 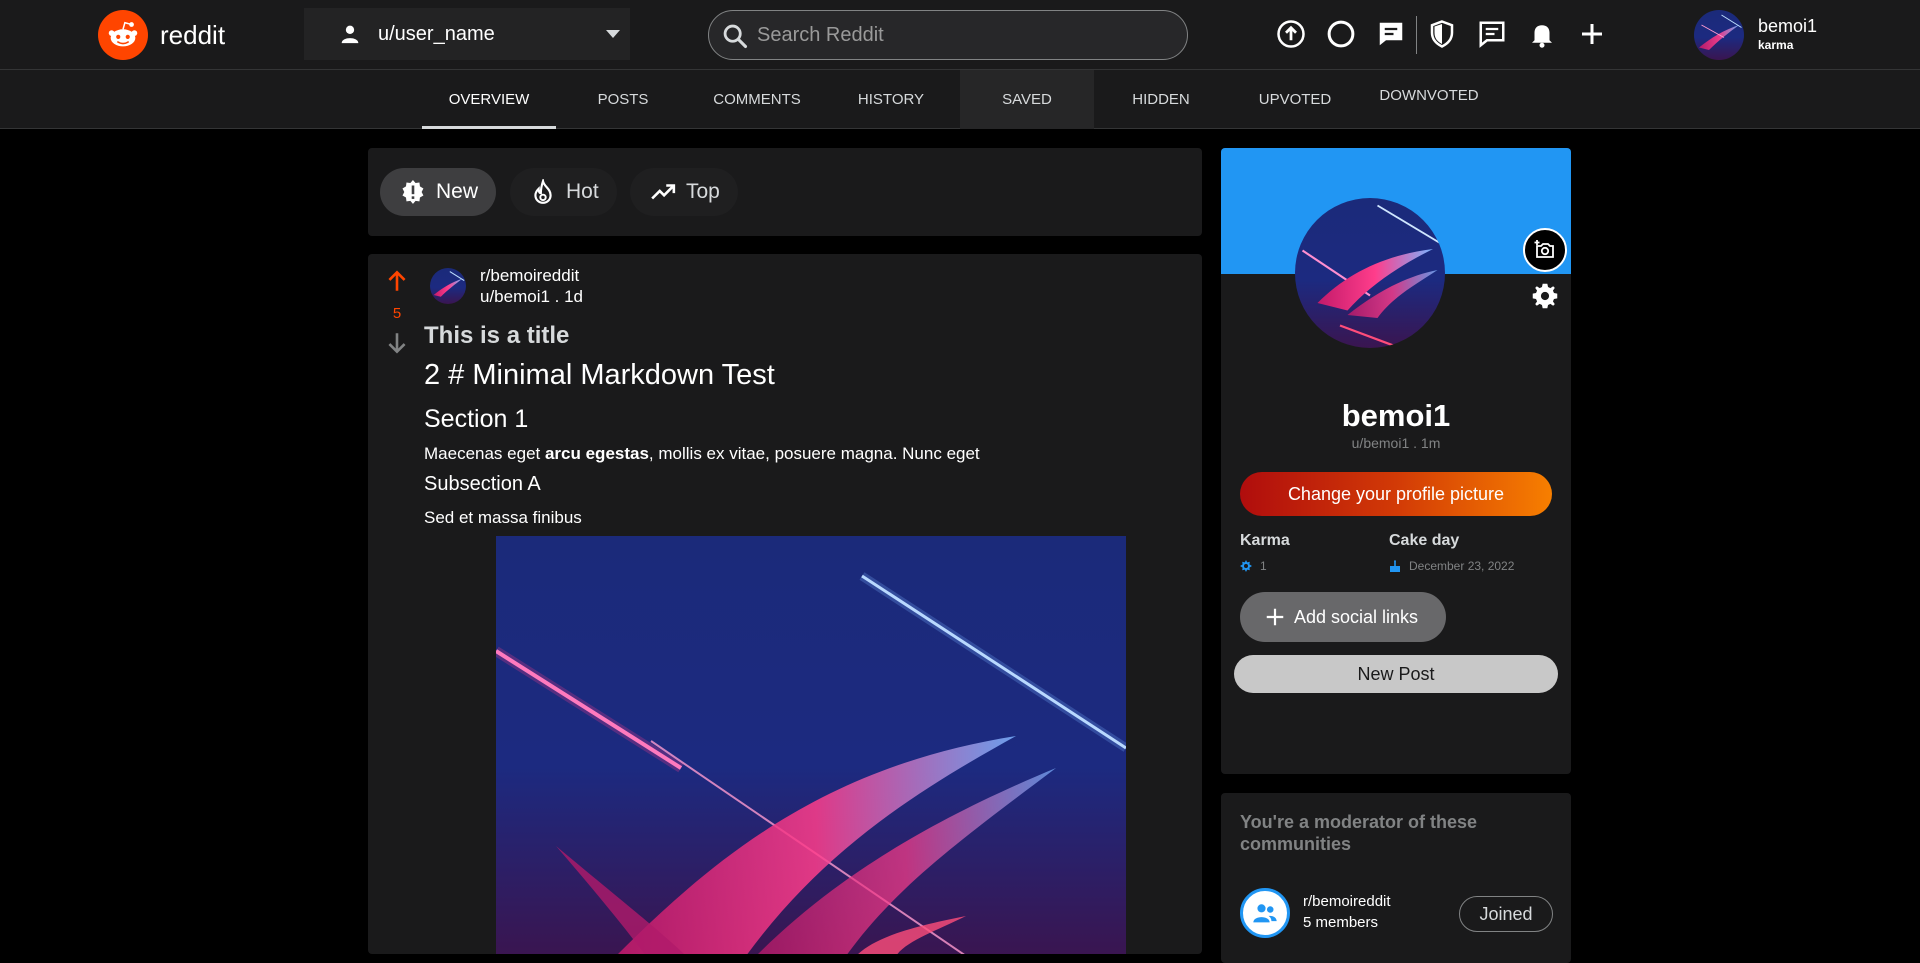 What do you see at coordinates (582, 191) in the screenshot?
I see `sort-hot-label: Hot` at bounding box center [582, 191].